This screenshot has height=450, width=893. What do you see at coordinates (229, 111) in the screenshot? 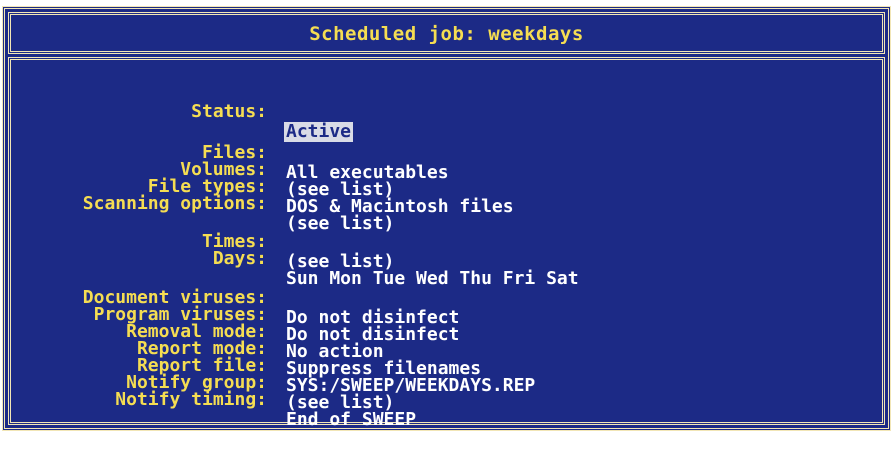
I see `status-label: Status:` at bounding box center [229, 111].